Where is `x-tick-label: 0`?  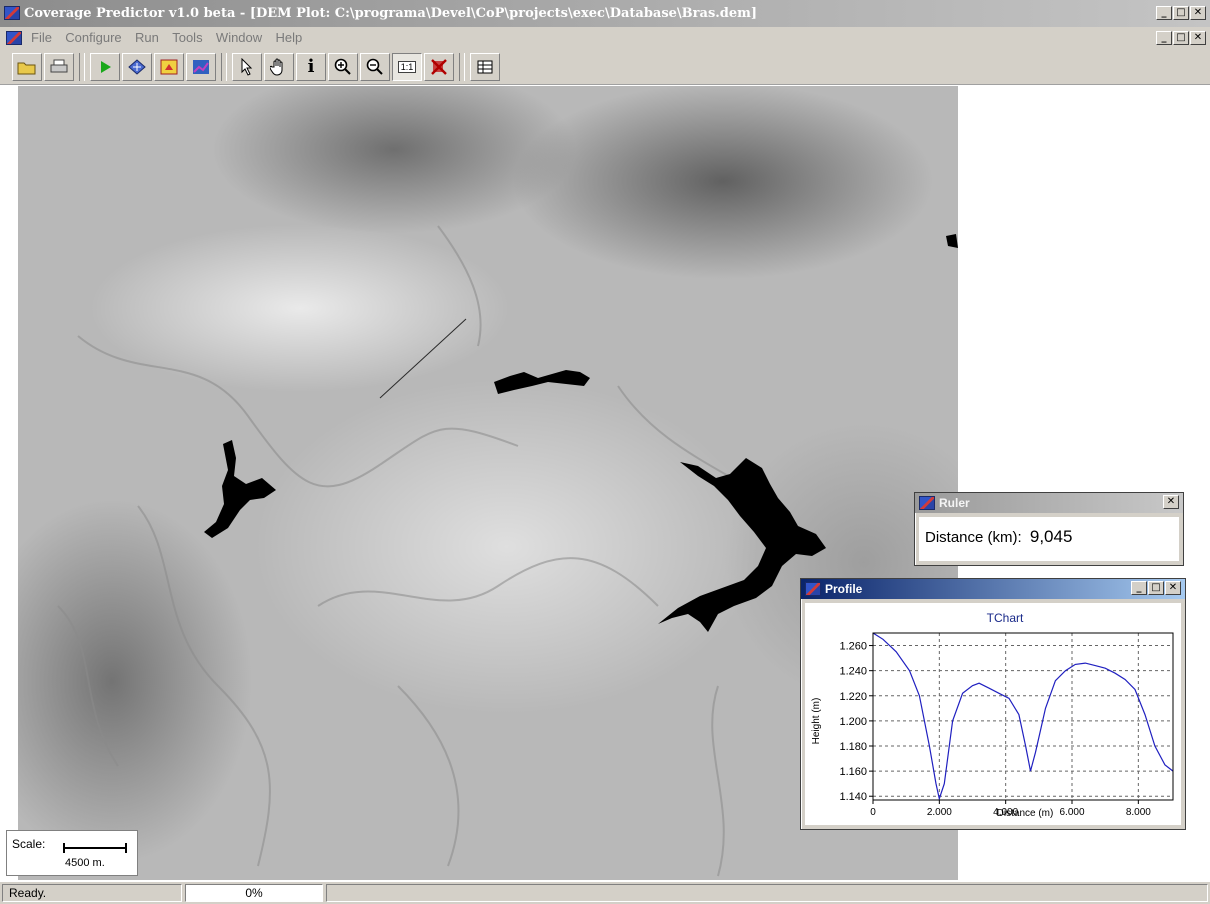
x-tick-label: 0 is located at coordinates (873, 812).